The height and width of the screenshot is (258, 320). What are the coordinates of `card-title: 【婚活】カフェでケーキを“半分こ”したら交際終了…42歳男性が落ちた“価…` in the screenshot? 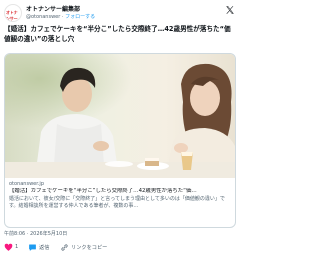 It's located at (120, 192).